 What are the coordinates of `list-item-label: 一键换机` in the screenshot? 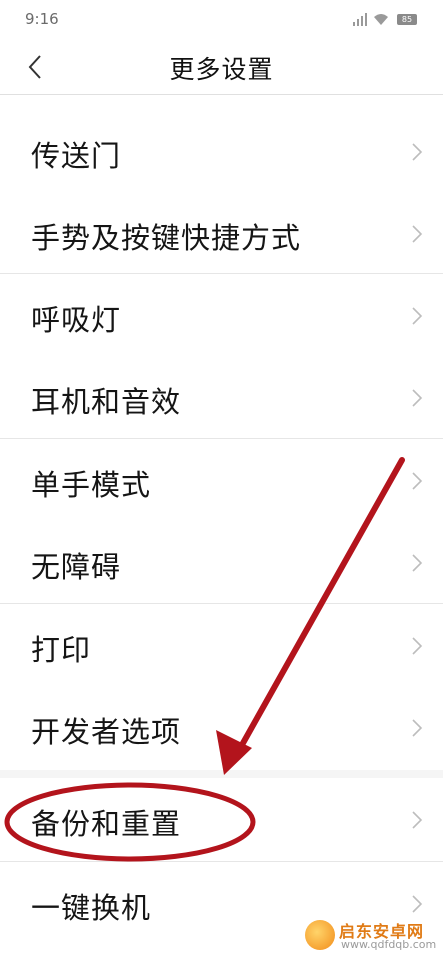 It's located at (91, 908).